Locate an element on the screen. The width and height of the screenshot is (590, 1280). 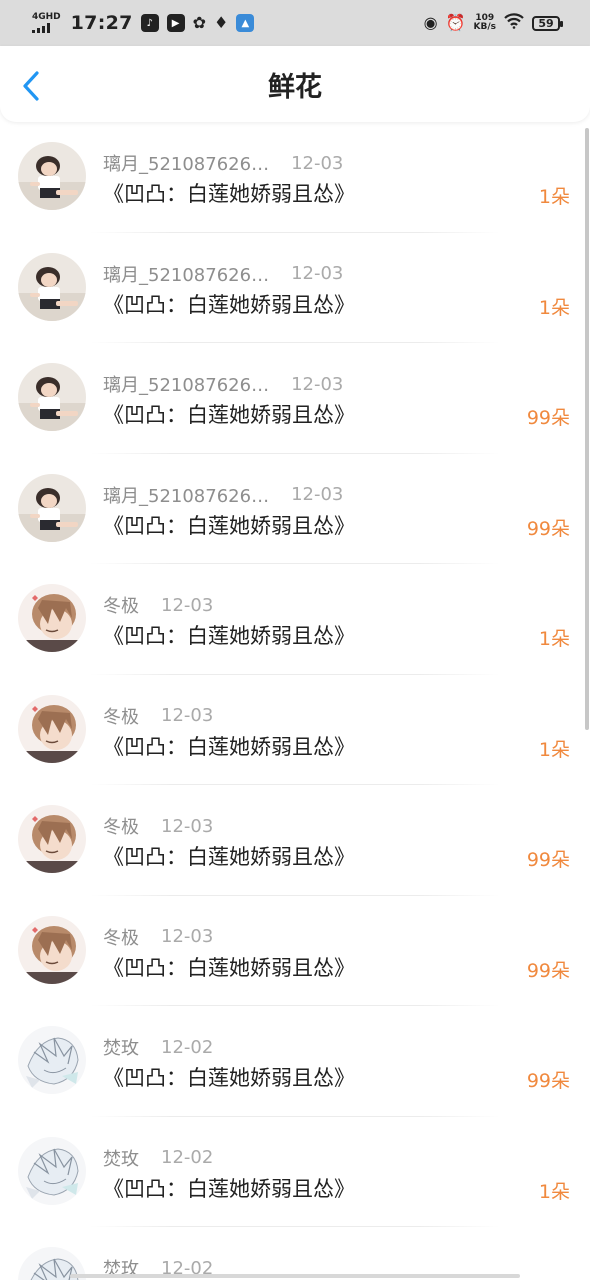
pin-icon: ♦ is located at coordinates (221, 22).